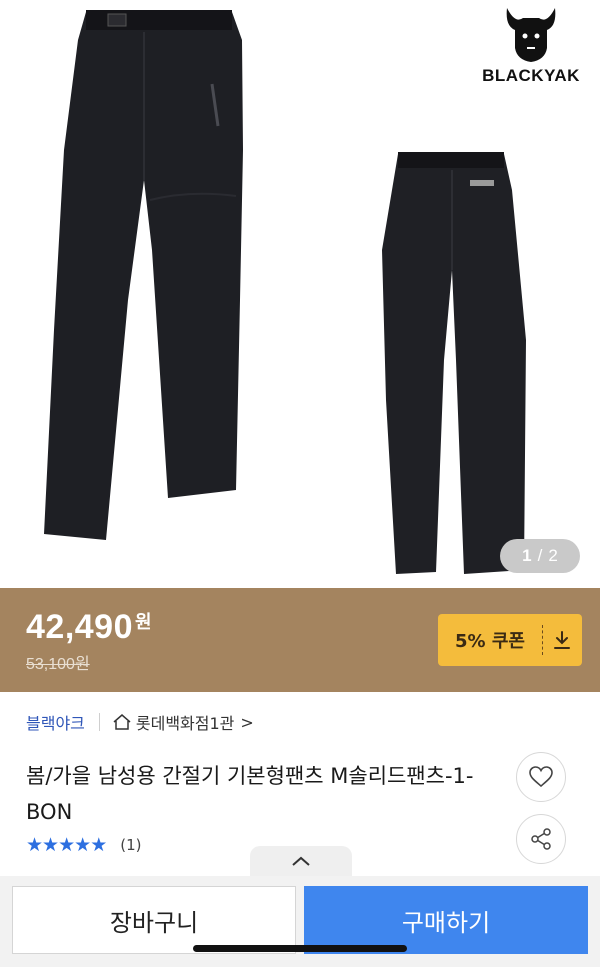 The width and height of the screenshot is (600, 967). I want to click on brand-logo: BLACKYAK, so click(531, 44).